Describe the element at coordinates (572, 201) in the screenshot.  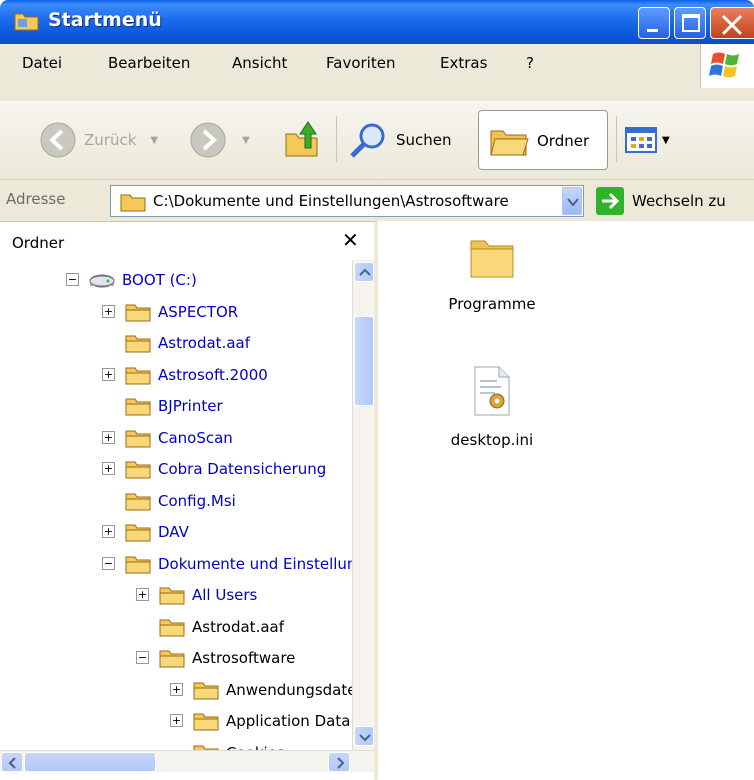
I see `address-dropdown-button` at that location.